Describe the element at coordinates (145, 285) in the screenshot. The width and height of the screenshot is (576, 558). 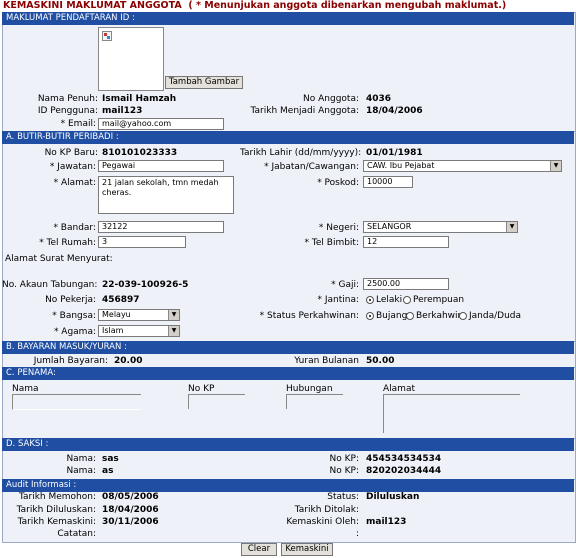
I see `savings-account-value: 22-039-100926-5` at that location.